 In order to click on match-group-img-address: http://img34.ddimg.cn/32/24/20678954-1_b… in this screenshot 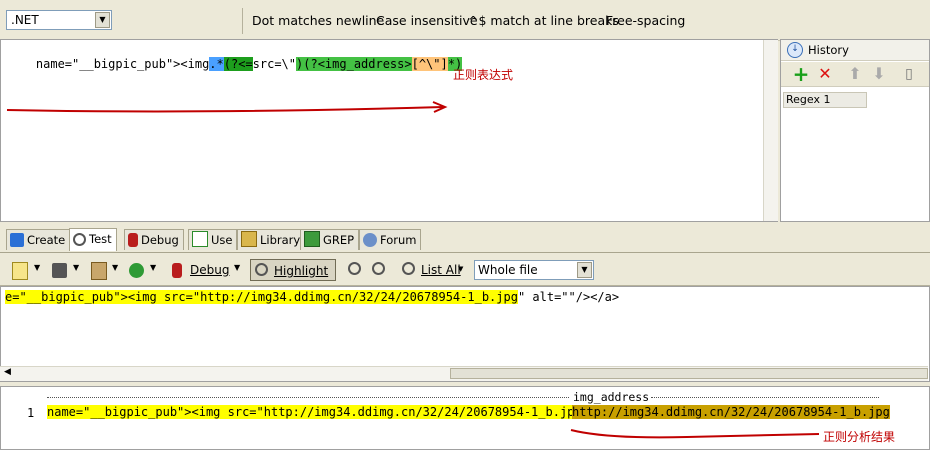, I will do `click(731, 412)`.